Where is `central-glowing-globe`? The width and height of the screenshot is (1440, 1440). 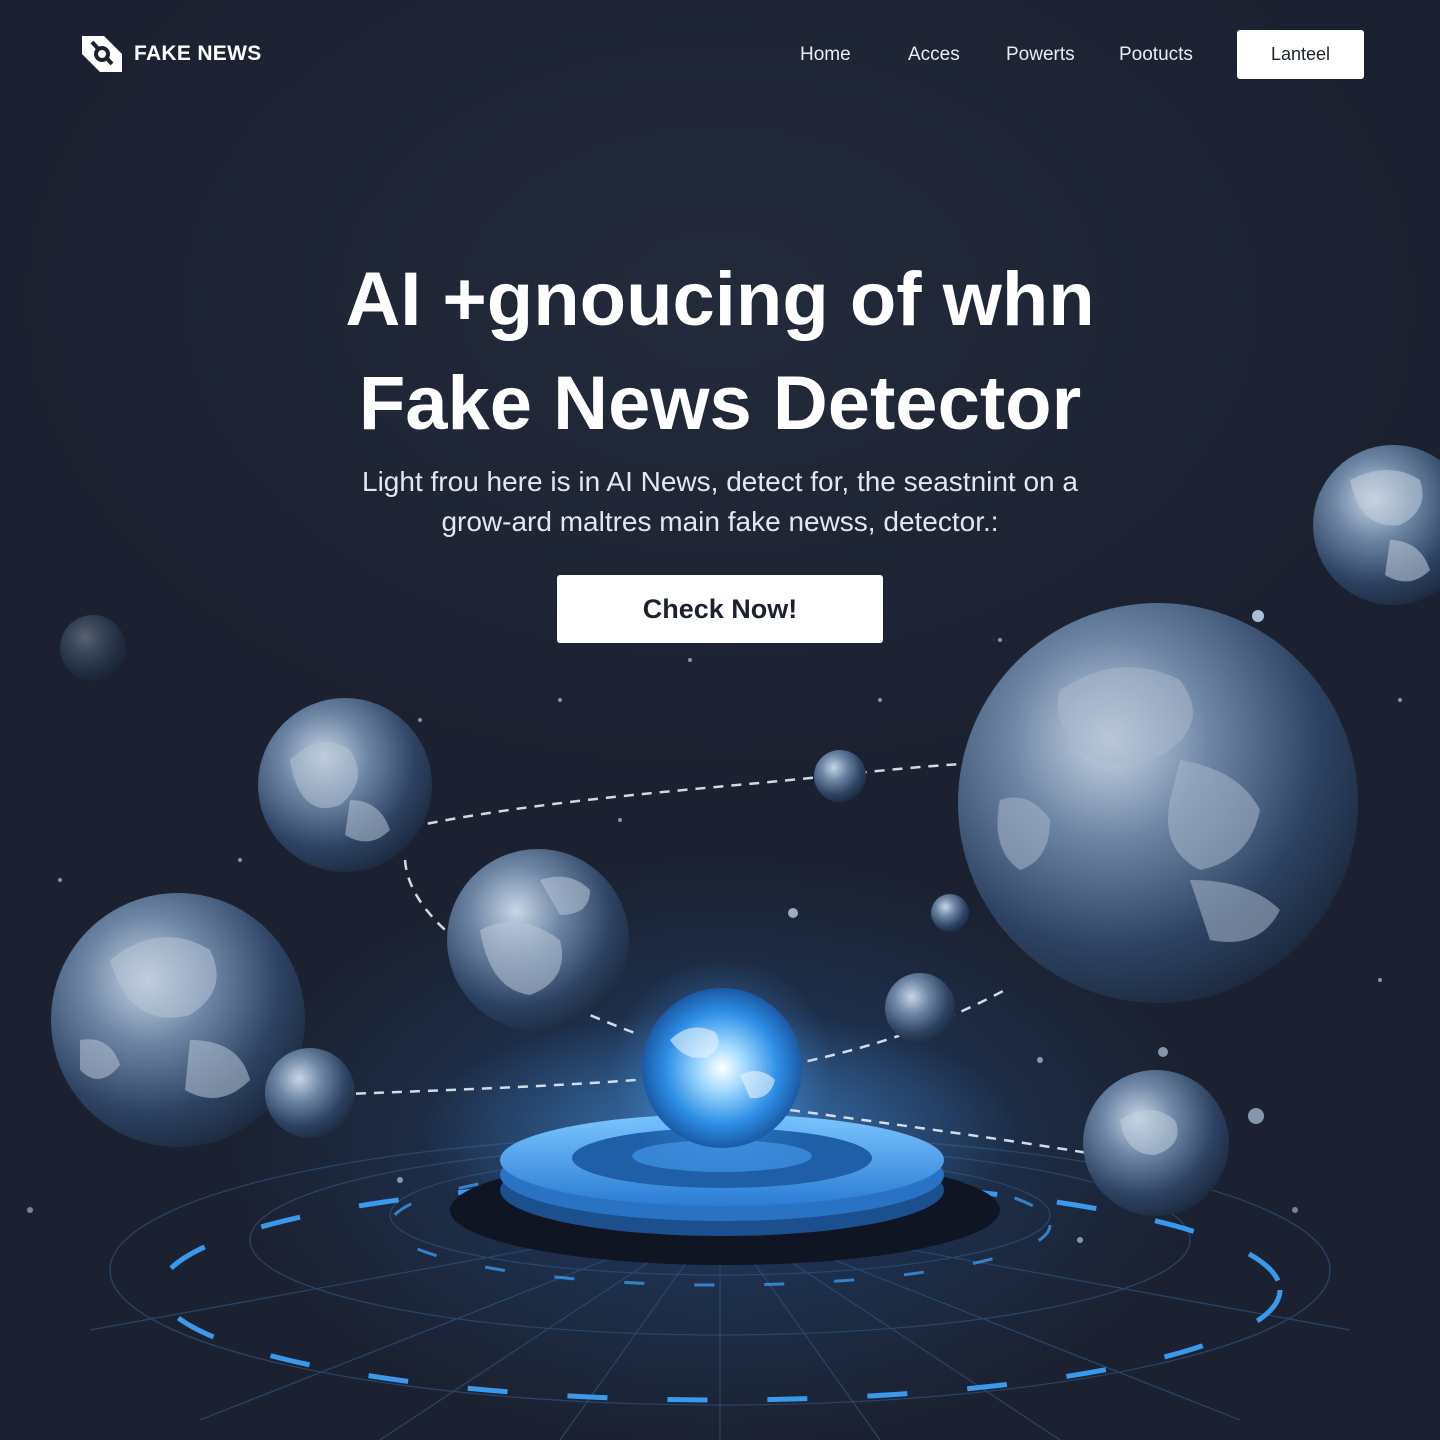
central-glowing-globe is located at coordinates (722, 1068).